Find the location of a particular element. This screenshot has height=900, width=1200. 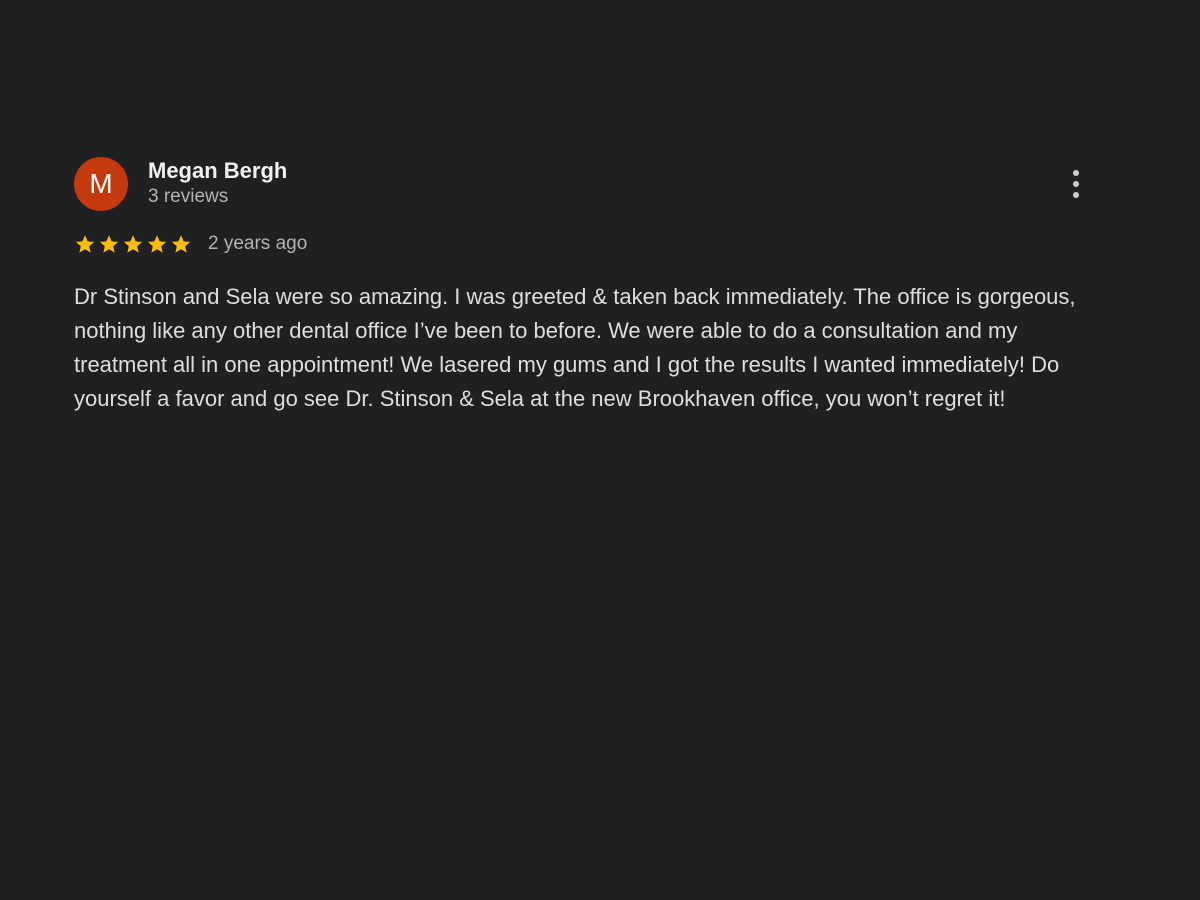

review-count: 3 reviews is located at coordinates (217, 197).